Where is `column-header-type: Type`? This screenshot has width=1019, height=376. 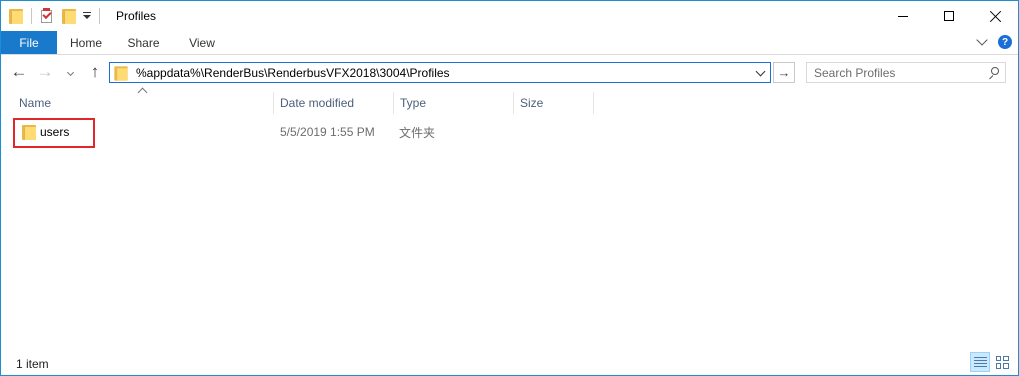 column-header-type: Type is located at coordinates (455, 103).